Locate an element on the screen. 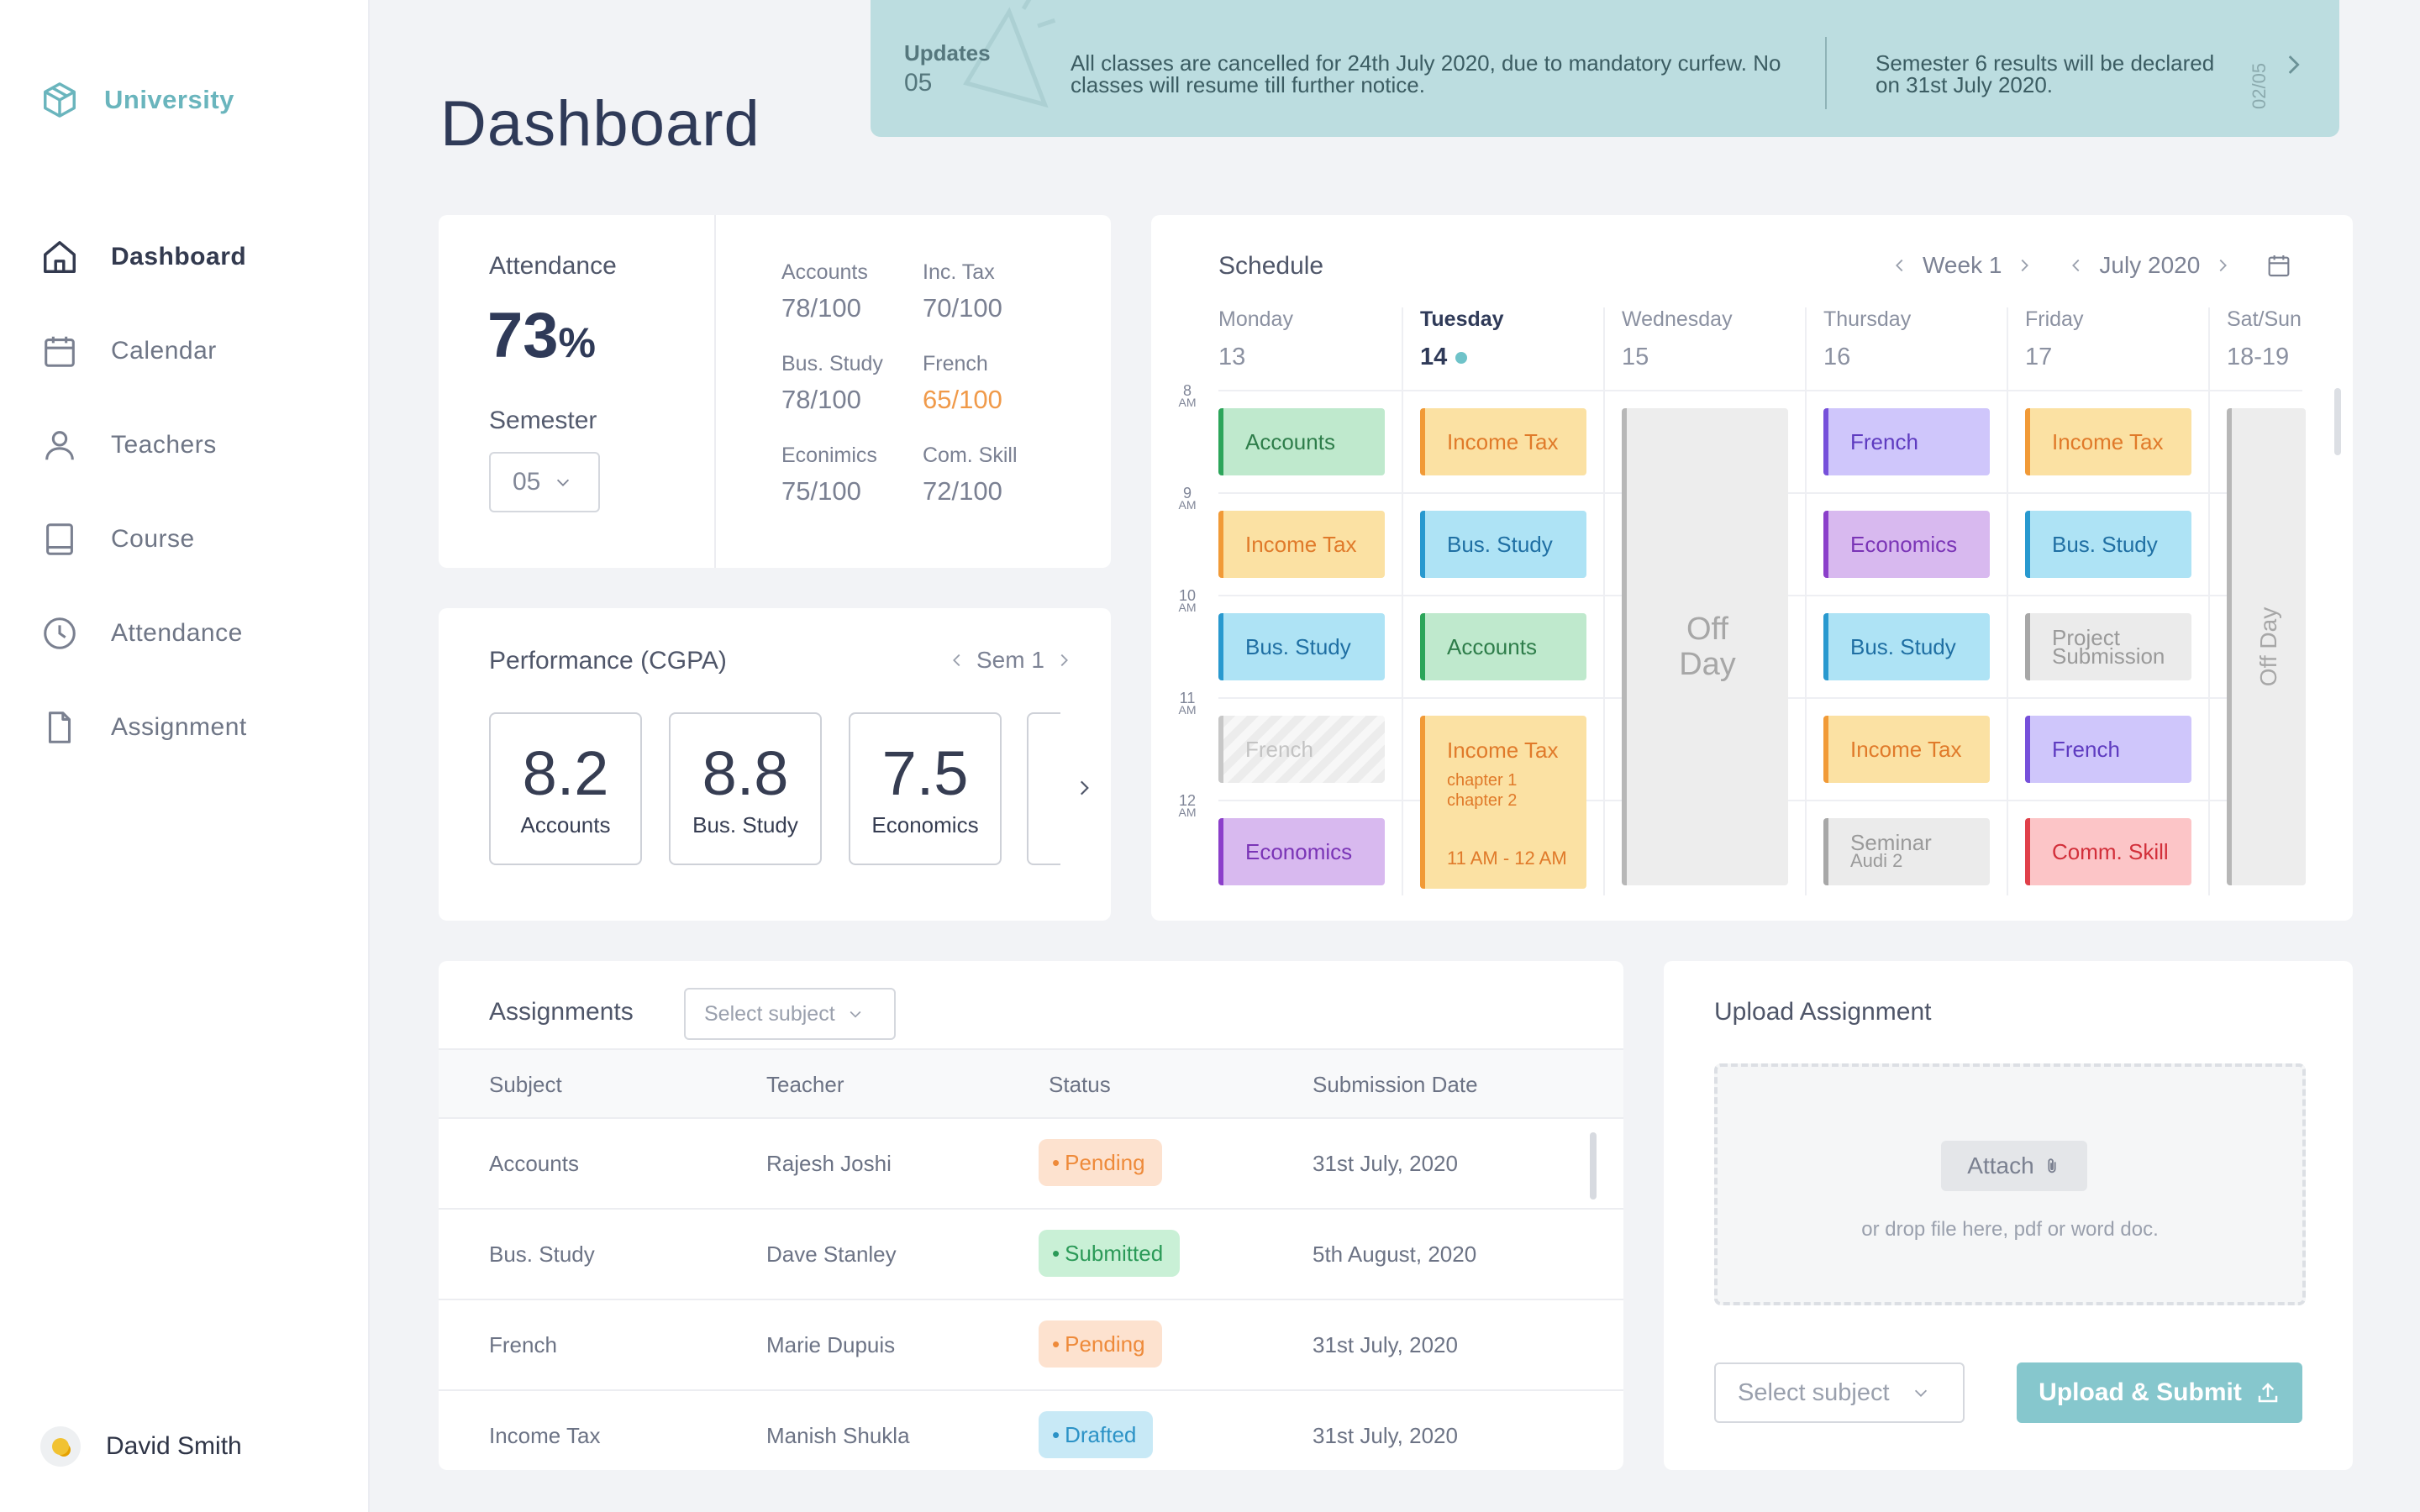 The width and height of the screenshot is (2420, 1512). subject-filter-select: Select subject is located at coordinates (790, 1014).